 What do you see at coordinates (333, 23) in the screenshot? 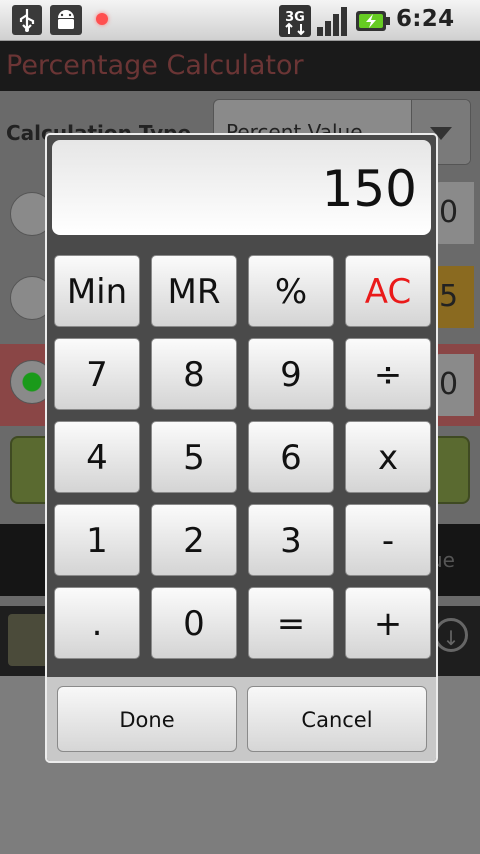
I see `signal-icon` at bounding box center [333, 23].